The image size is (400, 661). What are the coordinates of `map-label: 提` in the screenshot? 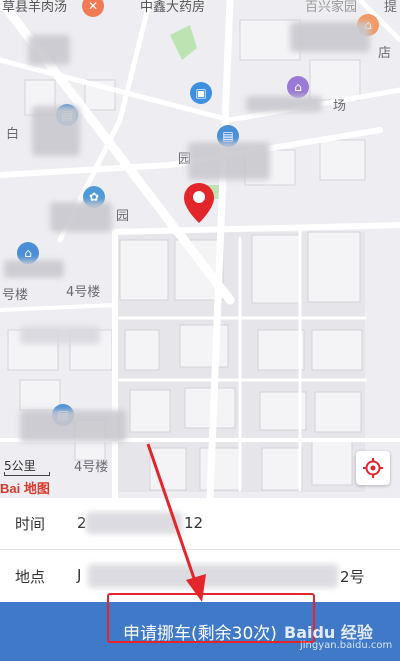 It's located at (391, 7).